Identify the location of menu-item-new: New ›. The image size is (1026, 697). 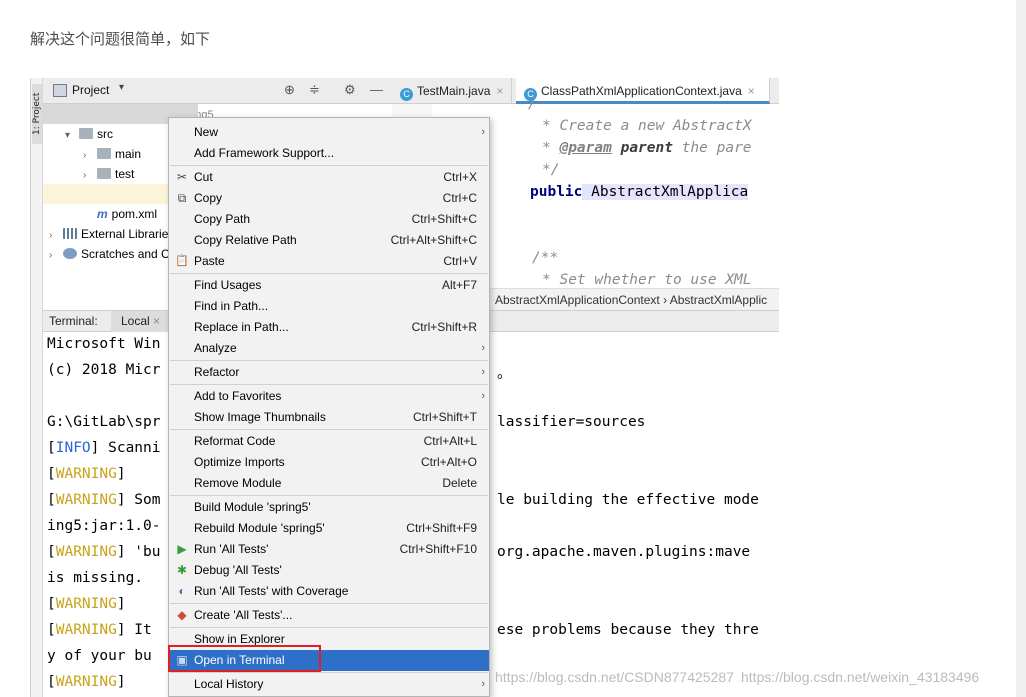
(329, 132).